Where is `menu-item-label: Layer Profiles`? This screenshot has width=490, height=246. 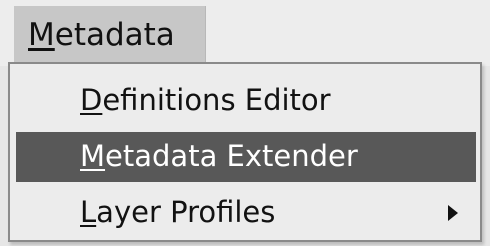 menu-item-label: Layer Profiles is located at coordinates (177, 212).